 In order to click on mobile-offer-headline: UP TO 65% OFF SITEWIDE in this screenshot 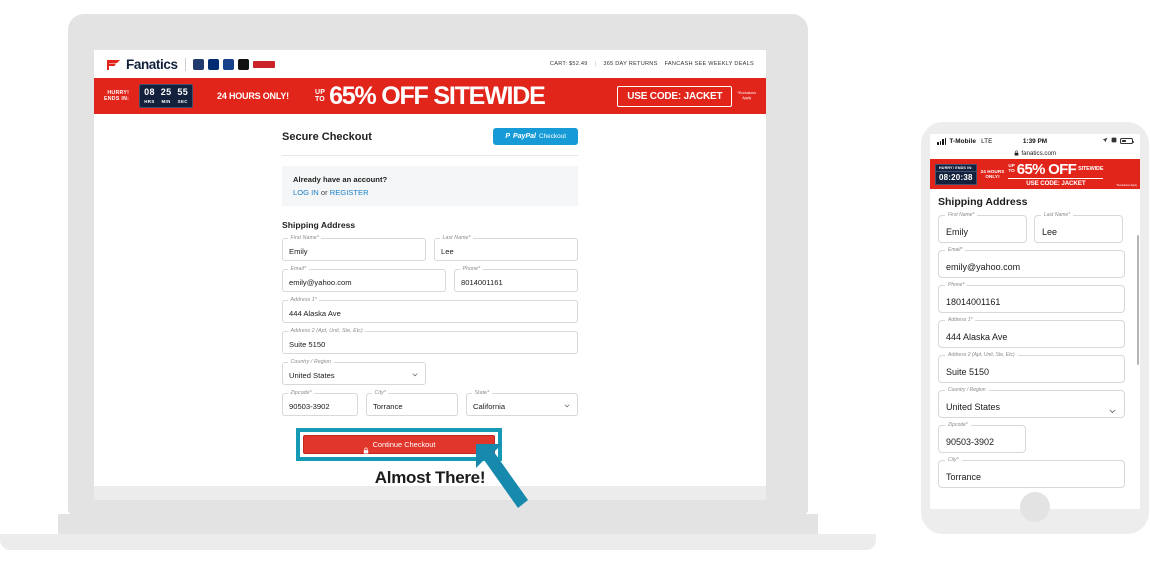, I will do `click(1055, 169)`.